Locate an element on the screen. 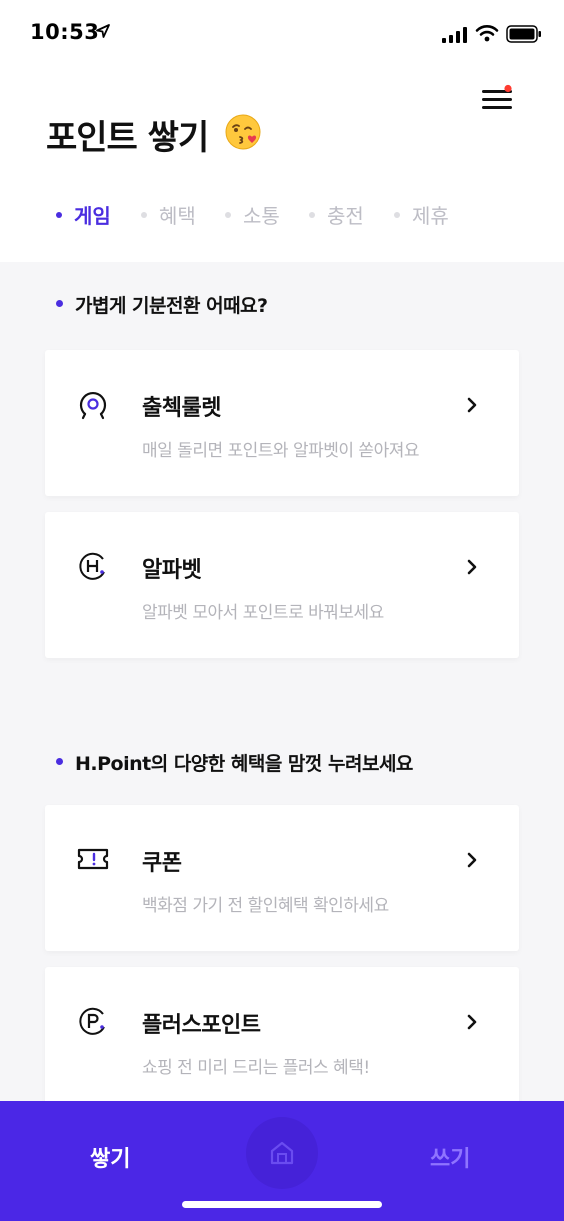 The height and width of the screenshot is (1221, 564). roulette-icon is located at coordinates (93, 406).